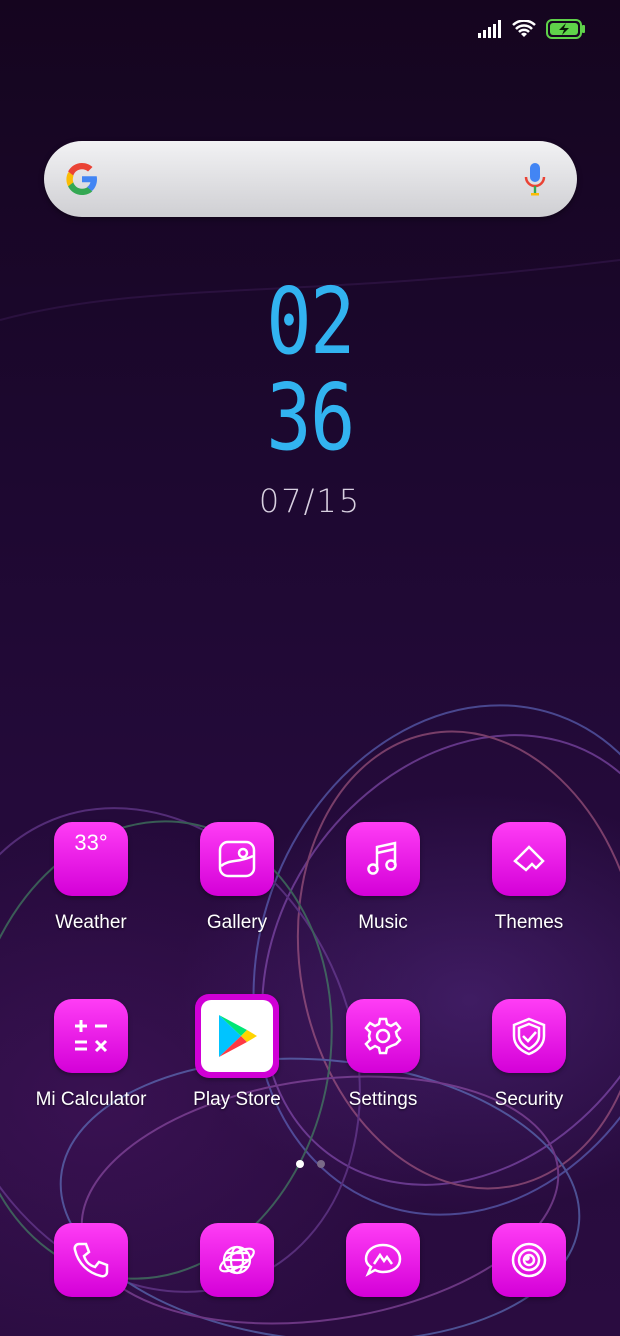 The width and height of the screenshot is (620, 1336). What do you see at coordinates (529, 1036) in the screenshot?
I see `shield-icon` at bounding box center [529, 1036].